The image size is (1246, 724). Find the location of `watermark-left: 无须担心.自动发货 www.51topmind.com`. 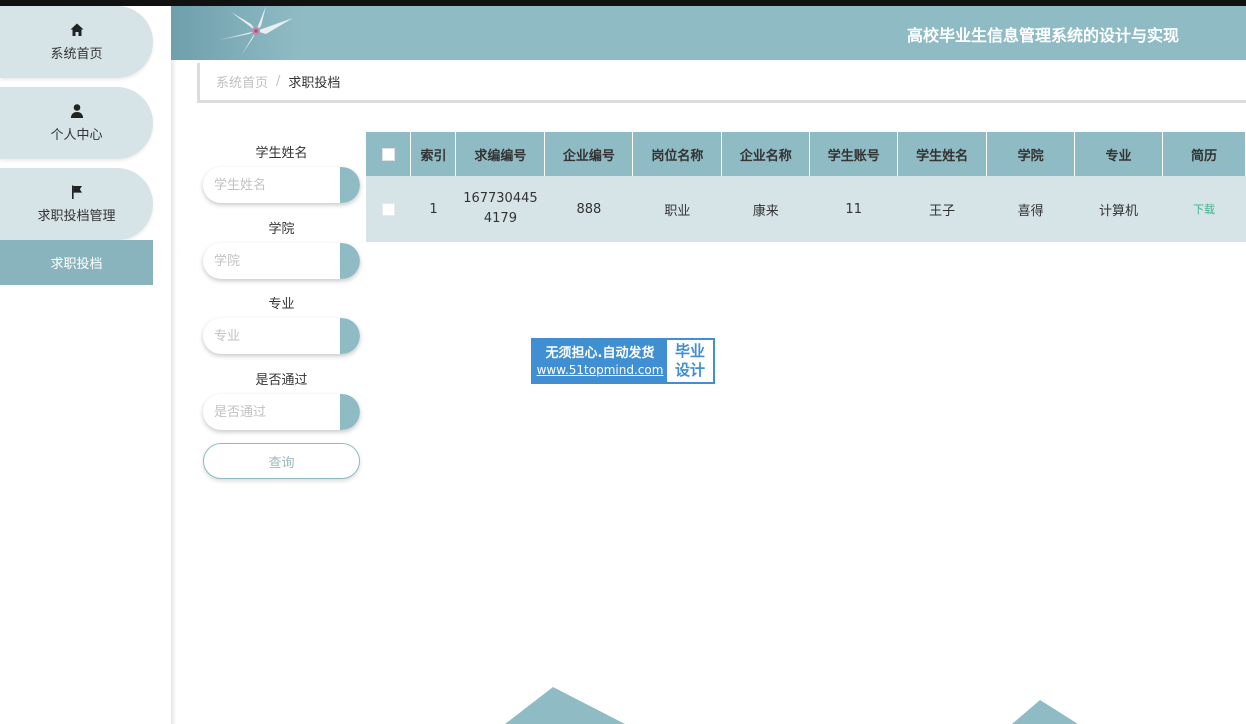

watermark-left: 无须担心.自动发货 www.51topmind.com is located at coordinates (600, 361).